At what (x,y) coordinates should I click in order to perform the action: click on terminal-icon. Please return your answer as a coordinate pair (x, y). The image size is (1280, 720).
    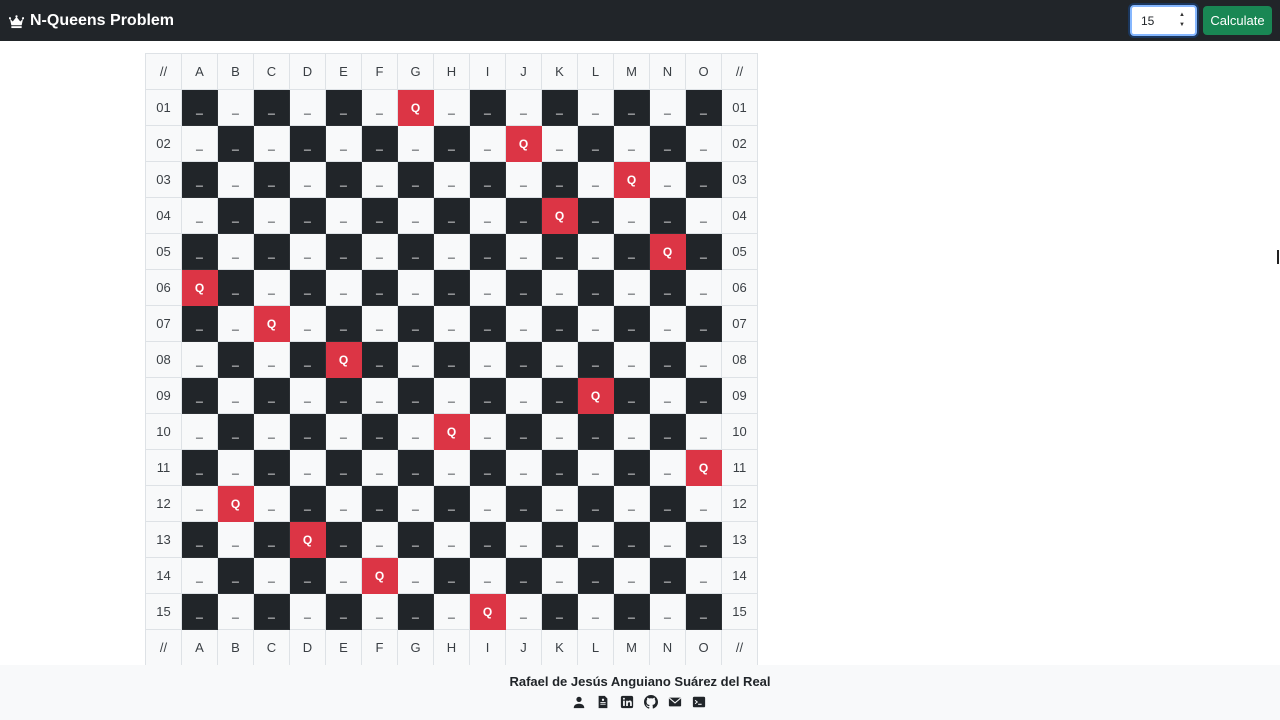
    Looking at the image, I should click on (699, 702).